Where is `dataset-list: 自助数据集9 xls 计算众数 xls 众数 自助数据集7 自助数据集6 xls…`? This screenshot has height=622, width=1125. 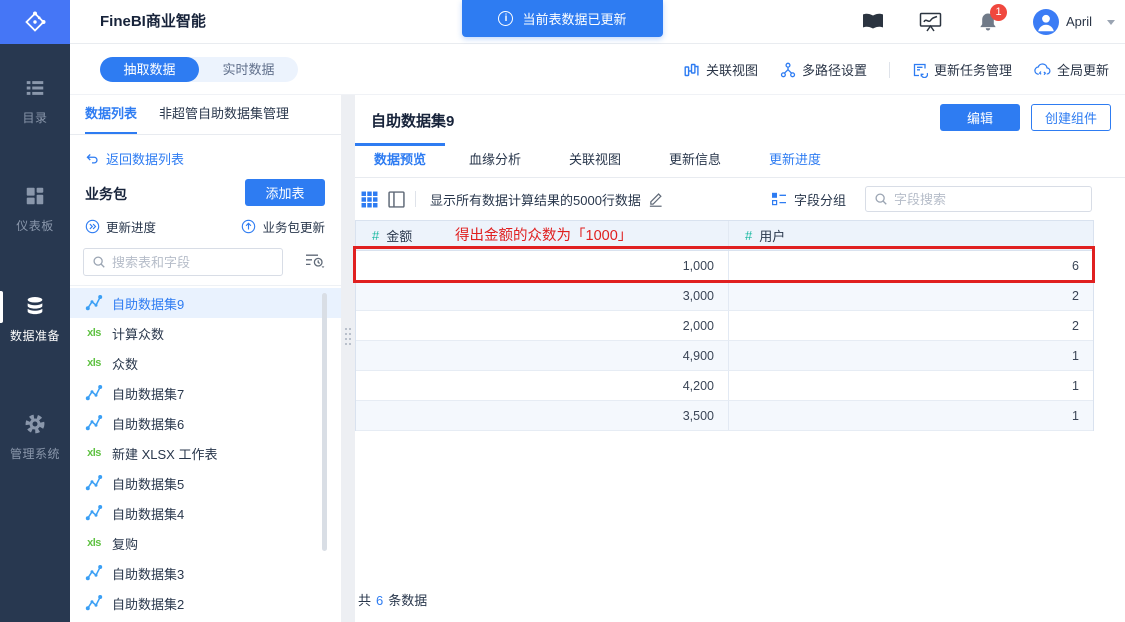
dataset-list: 自助数据集9 xls 计算众数 xls 众数 自助数据集7 自助数据集6 xls… is located at coordinates (205, 453).